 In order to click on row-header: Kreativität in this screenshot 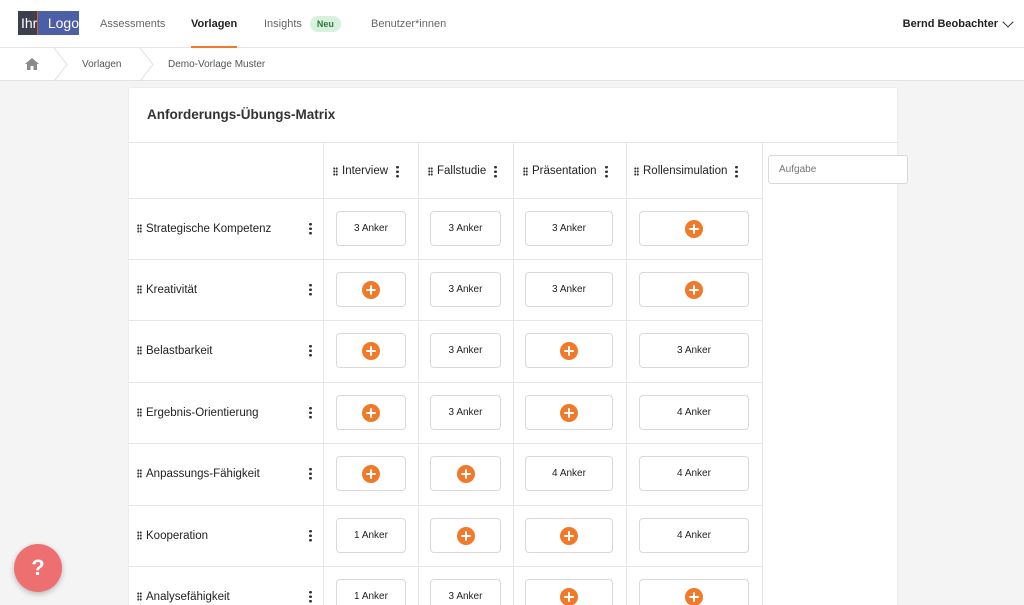, I will do `click(167, 289)`.